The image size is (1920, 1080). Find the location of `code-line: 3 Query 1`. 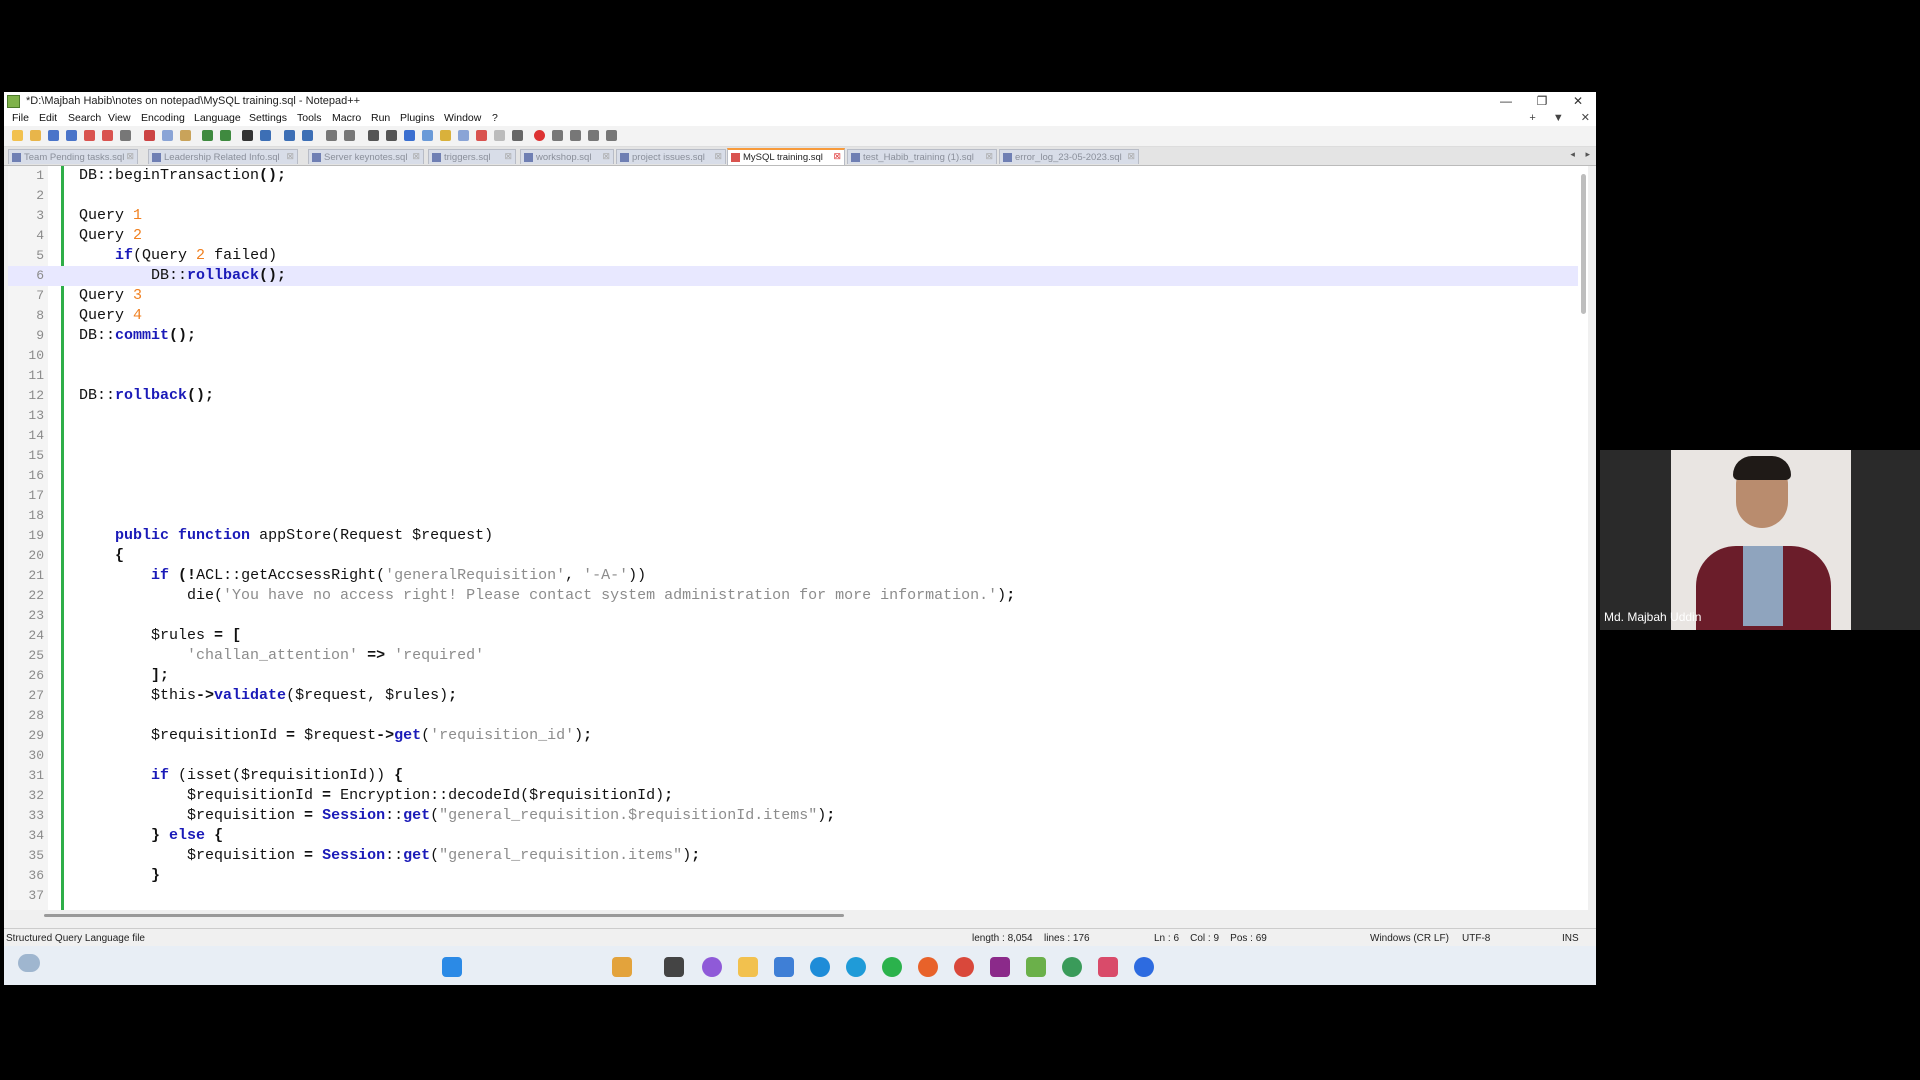

code-line: 3 Query 1 is located at coordinates (793, 216).